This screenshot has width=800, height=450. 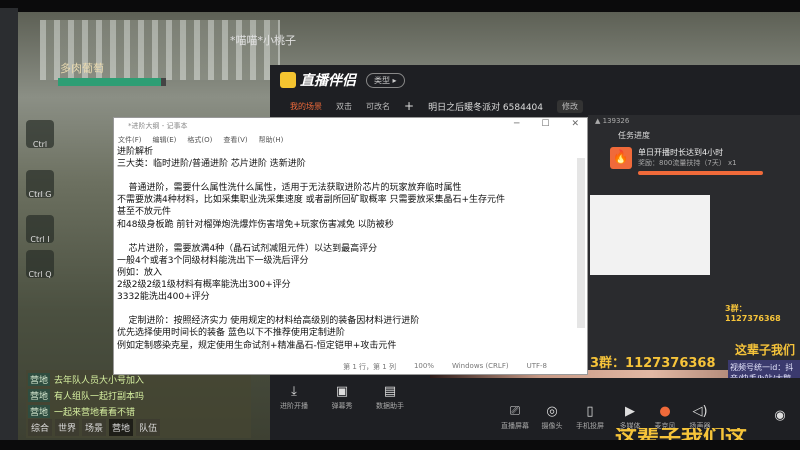 What do you see at coordinates (630, 411) in the screenshot?
I see `play-icon: ▶` at bounding box center [630, 411].